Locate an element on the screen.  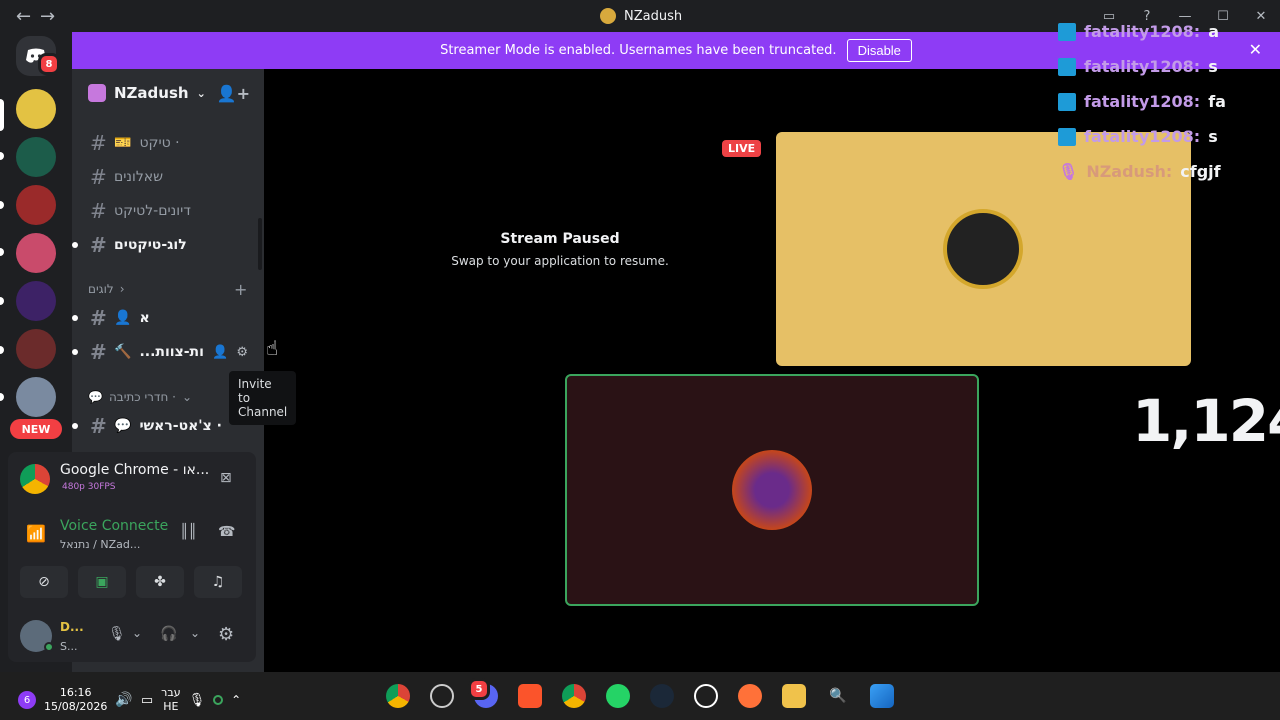
file-explorer-taskbar-icon is located at coordinates (794, 696).